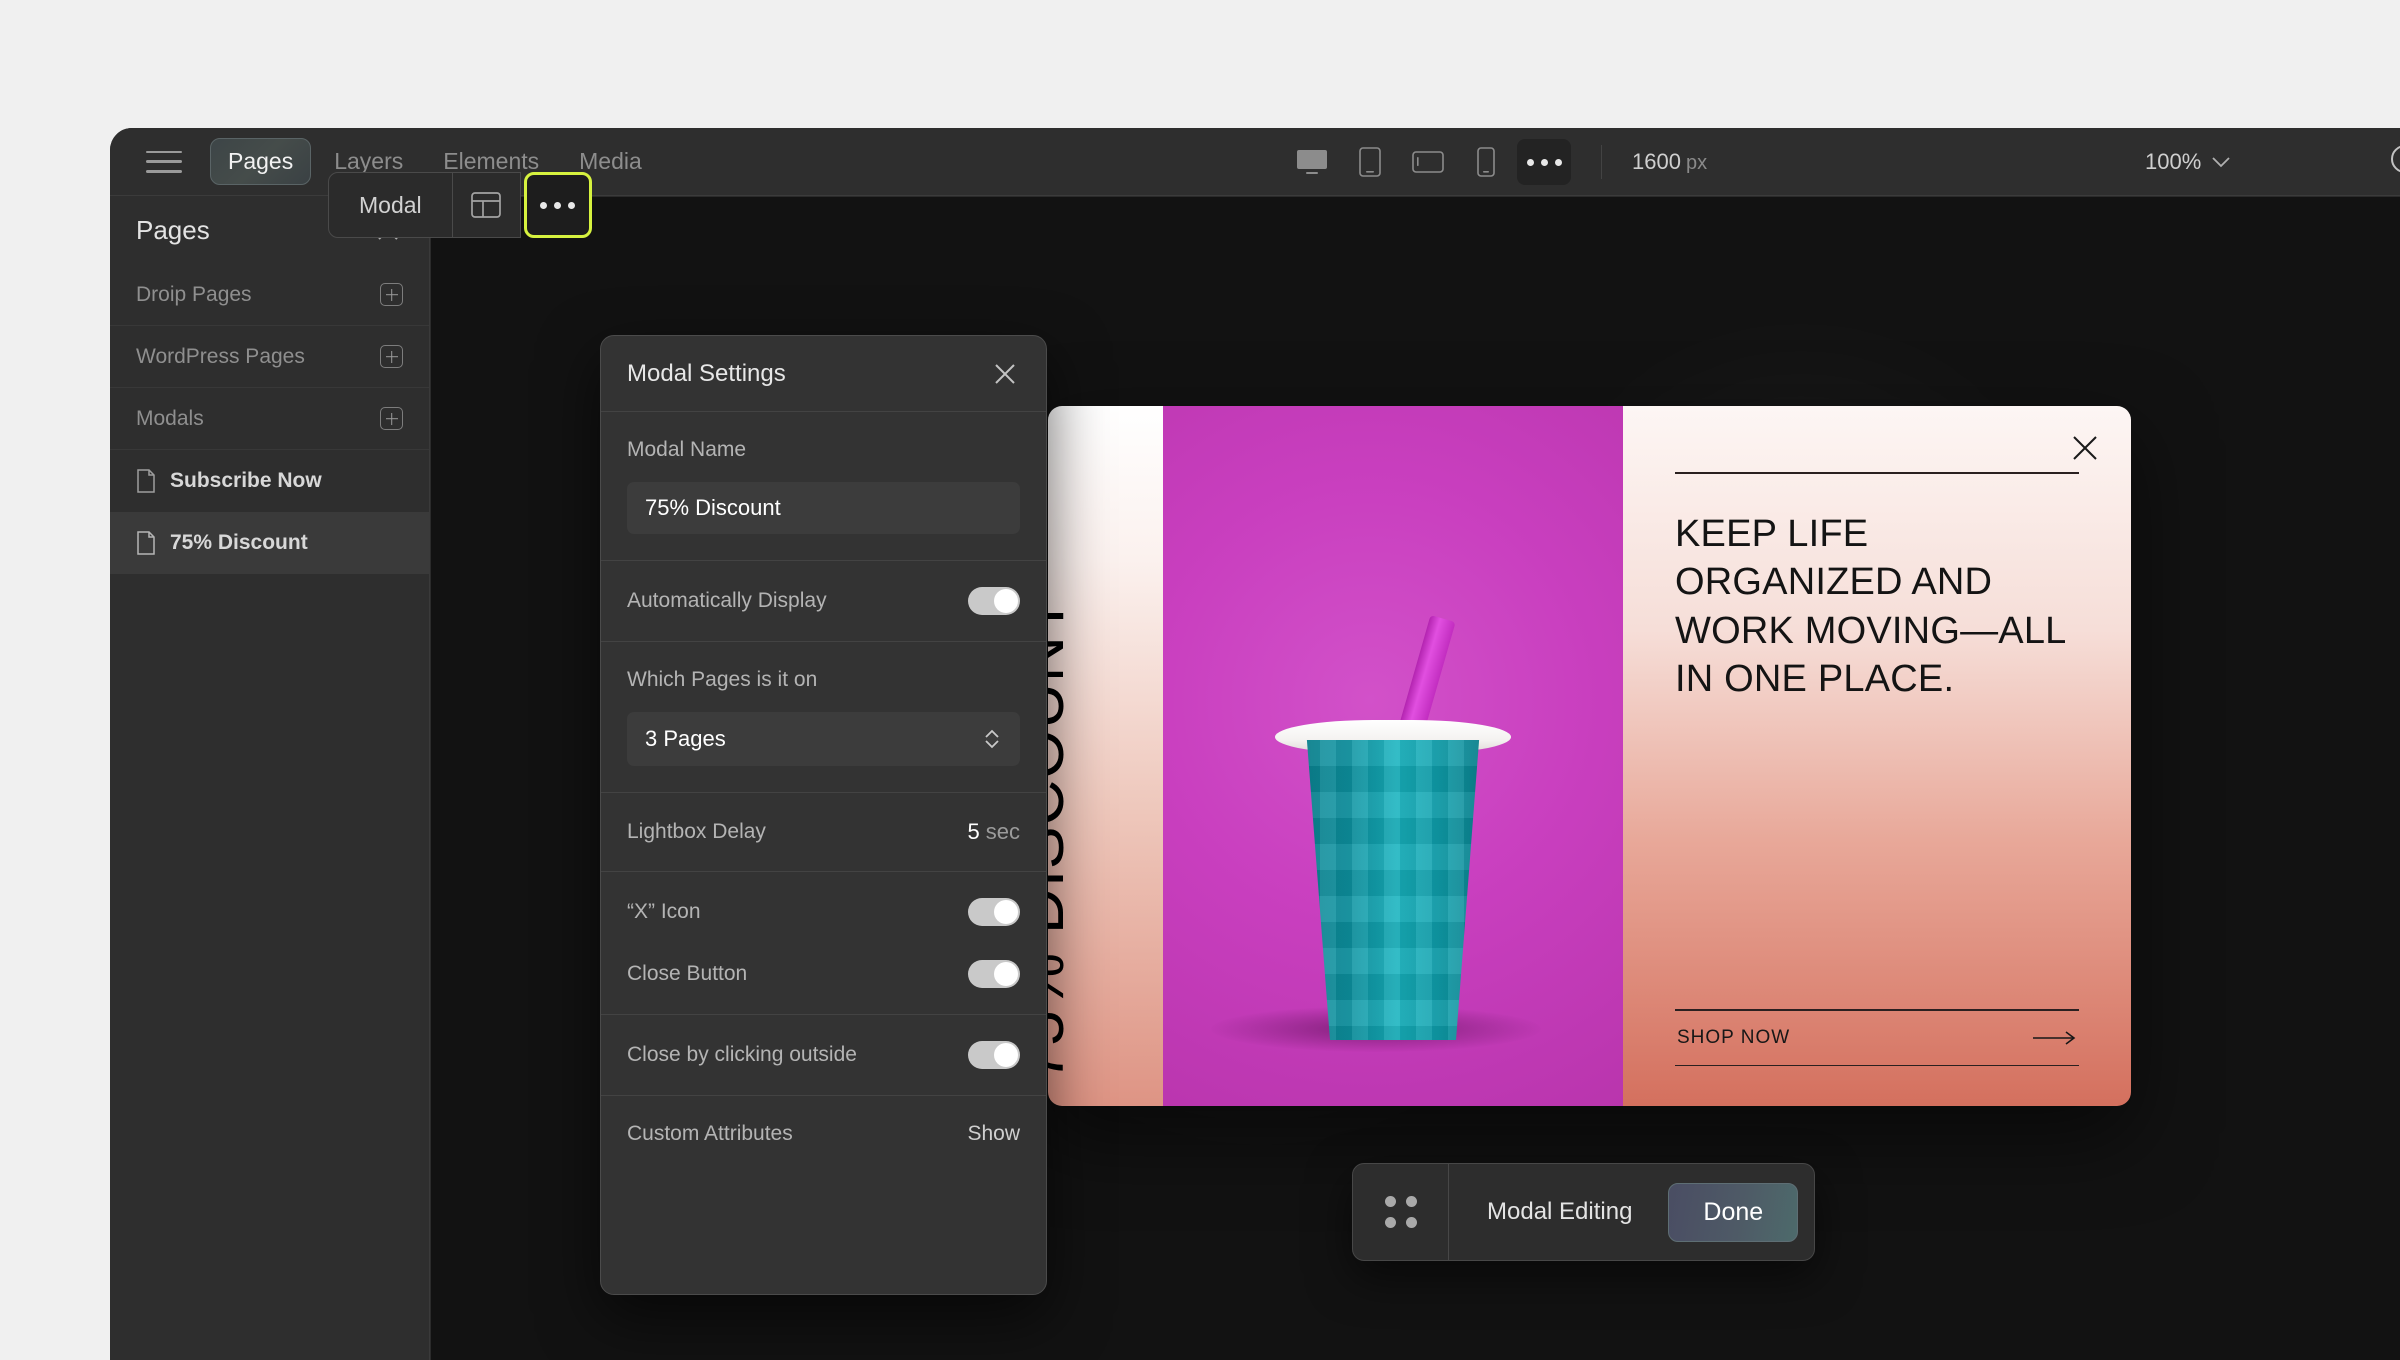 The height and width of the screenshot is (1360, 2400). I want to click on modal-name-label: Modal Name, so click(687, 449).